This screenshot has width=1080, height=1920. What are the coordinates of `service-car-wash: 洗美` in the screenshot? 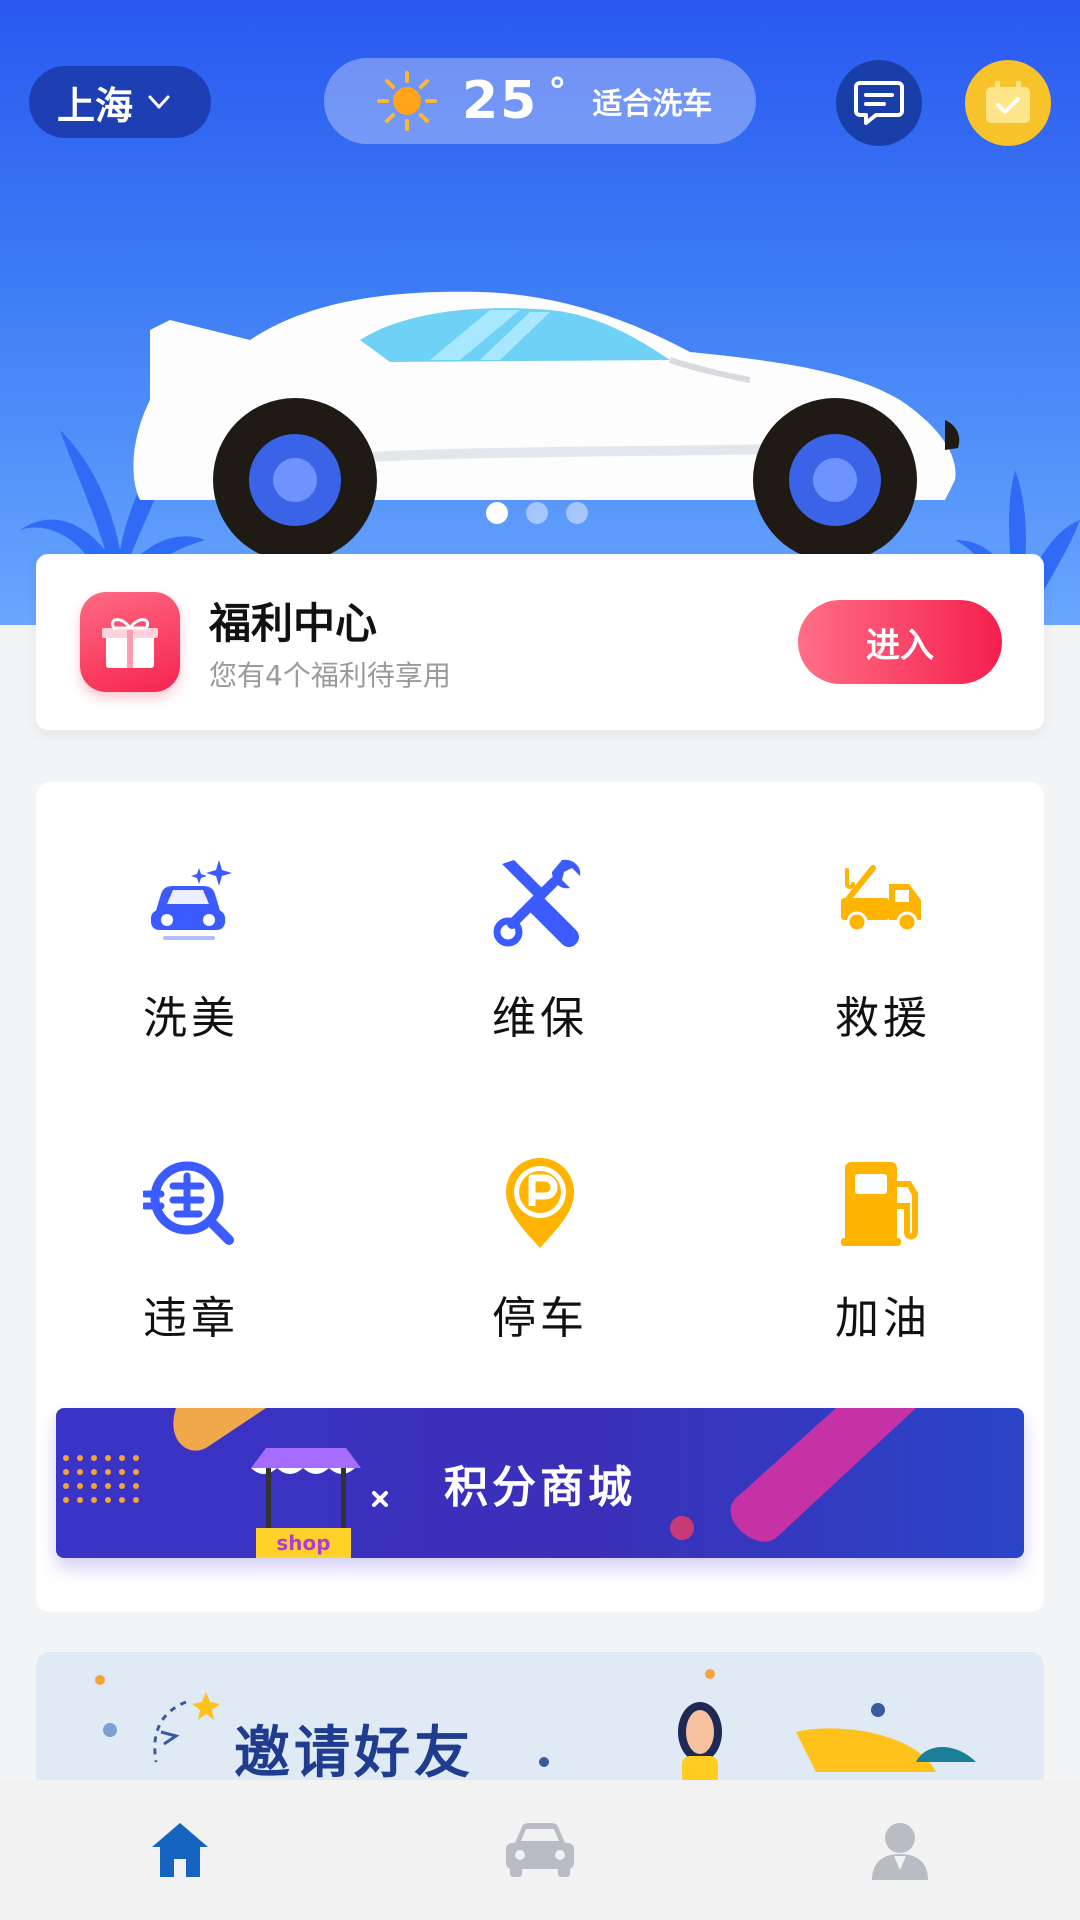 It's located at (191, 952).